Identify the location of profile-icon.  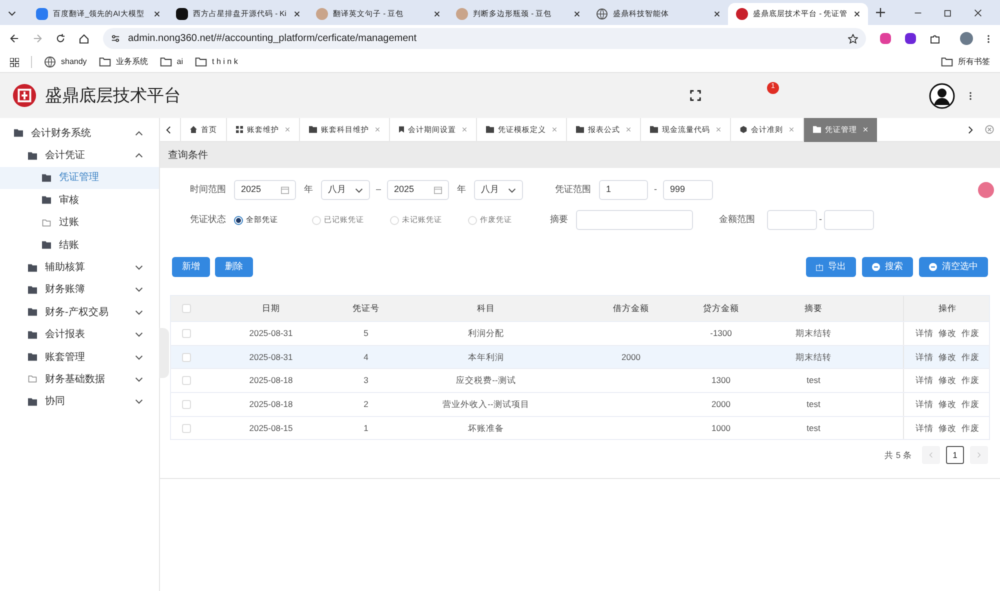
(966, 38).